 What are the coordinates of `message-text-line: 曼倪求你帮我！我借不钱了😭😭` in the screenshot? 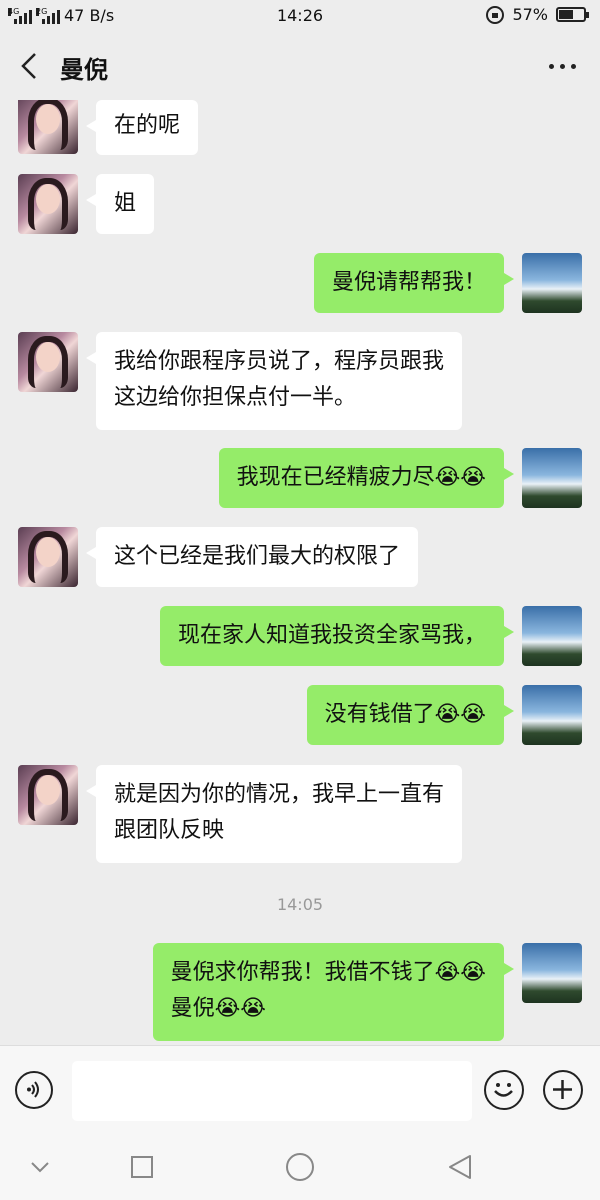 It's located at (328, 972).